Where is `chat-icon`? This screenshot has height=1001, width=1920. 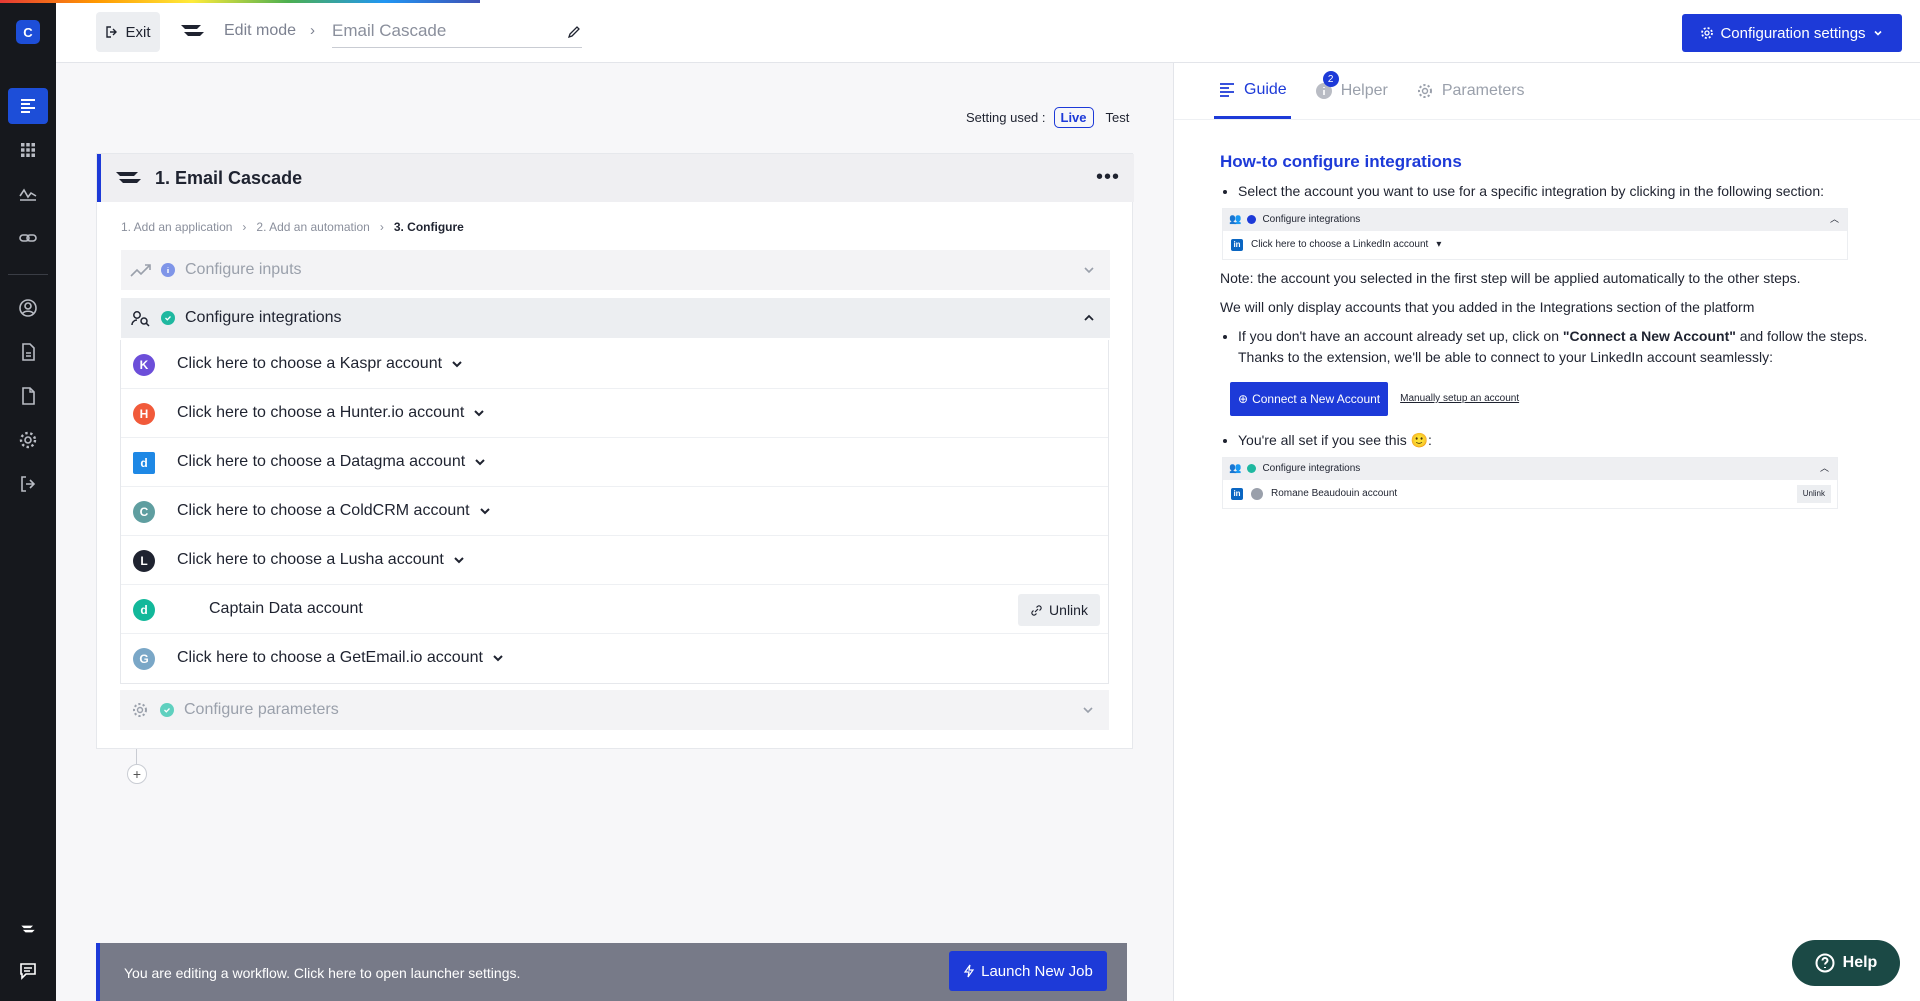
chat-icon is located at coordinates (28, 971).